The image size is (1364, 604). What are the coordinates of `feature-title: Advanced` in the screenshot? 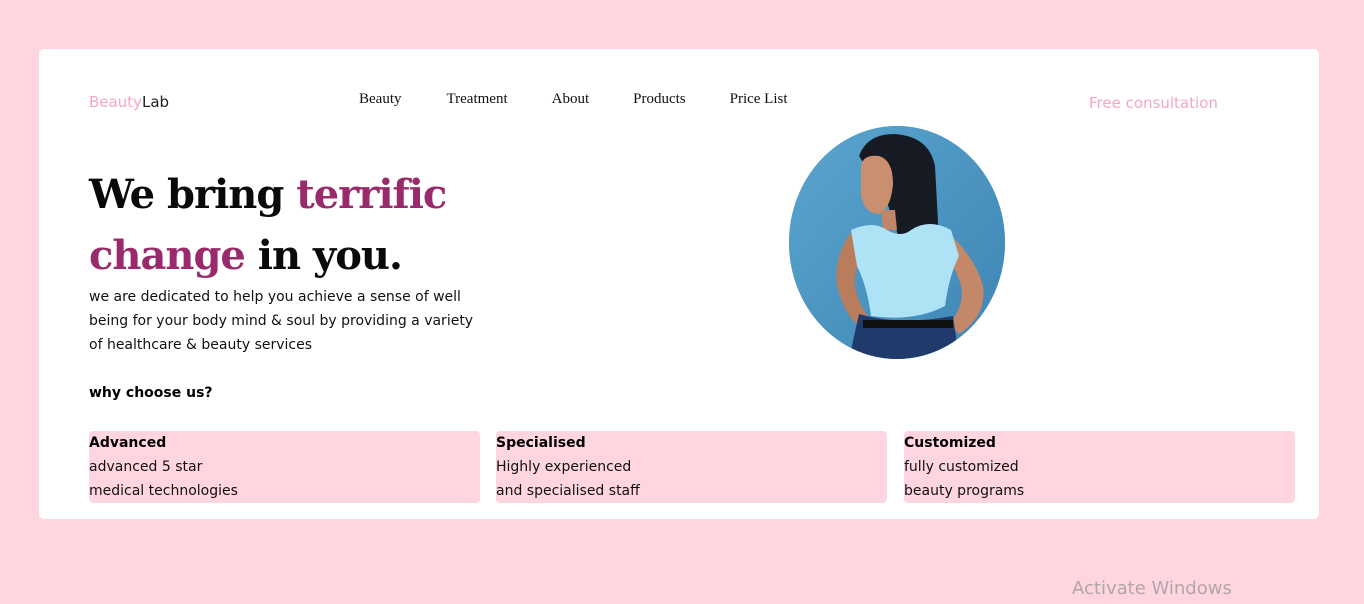 It's located at (128, 443).